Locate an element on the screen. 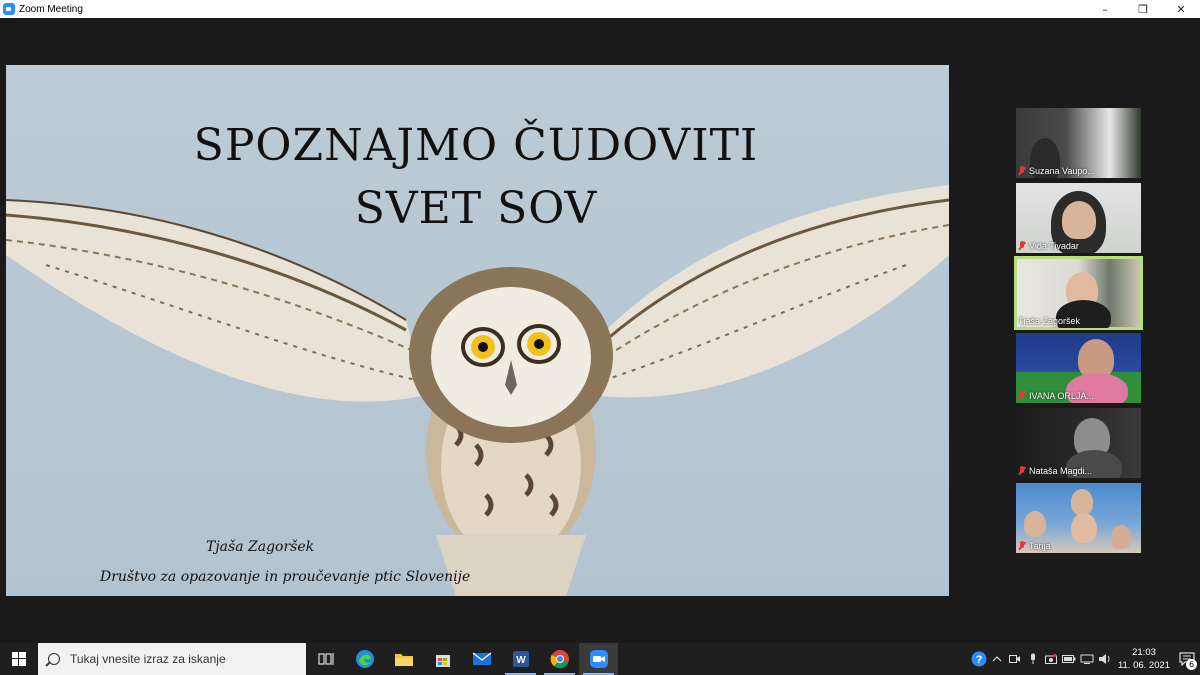 This screenshot has width=1200, height=675. zoom-icon is located at coordinates (598, 659).